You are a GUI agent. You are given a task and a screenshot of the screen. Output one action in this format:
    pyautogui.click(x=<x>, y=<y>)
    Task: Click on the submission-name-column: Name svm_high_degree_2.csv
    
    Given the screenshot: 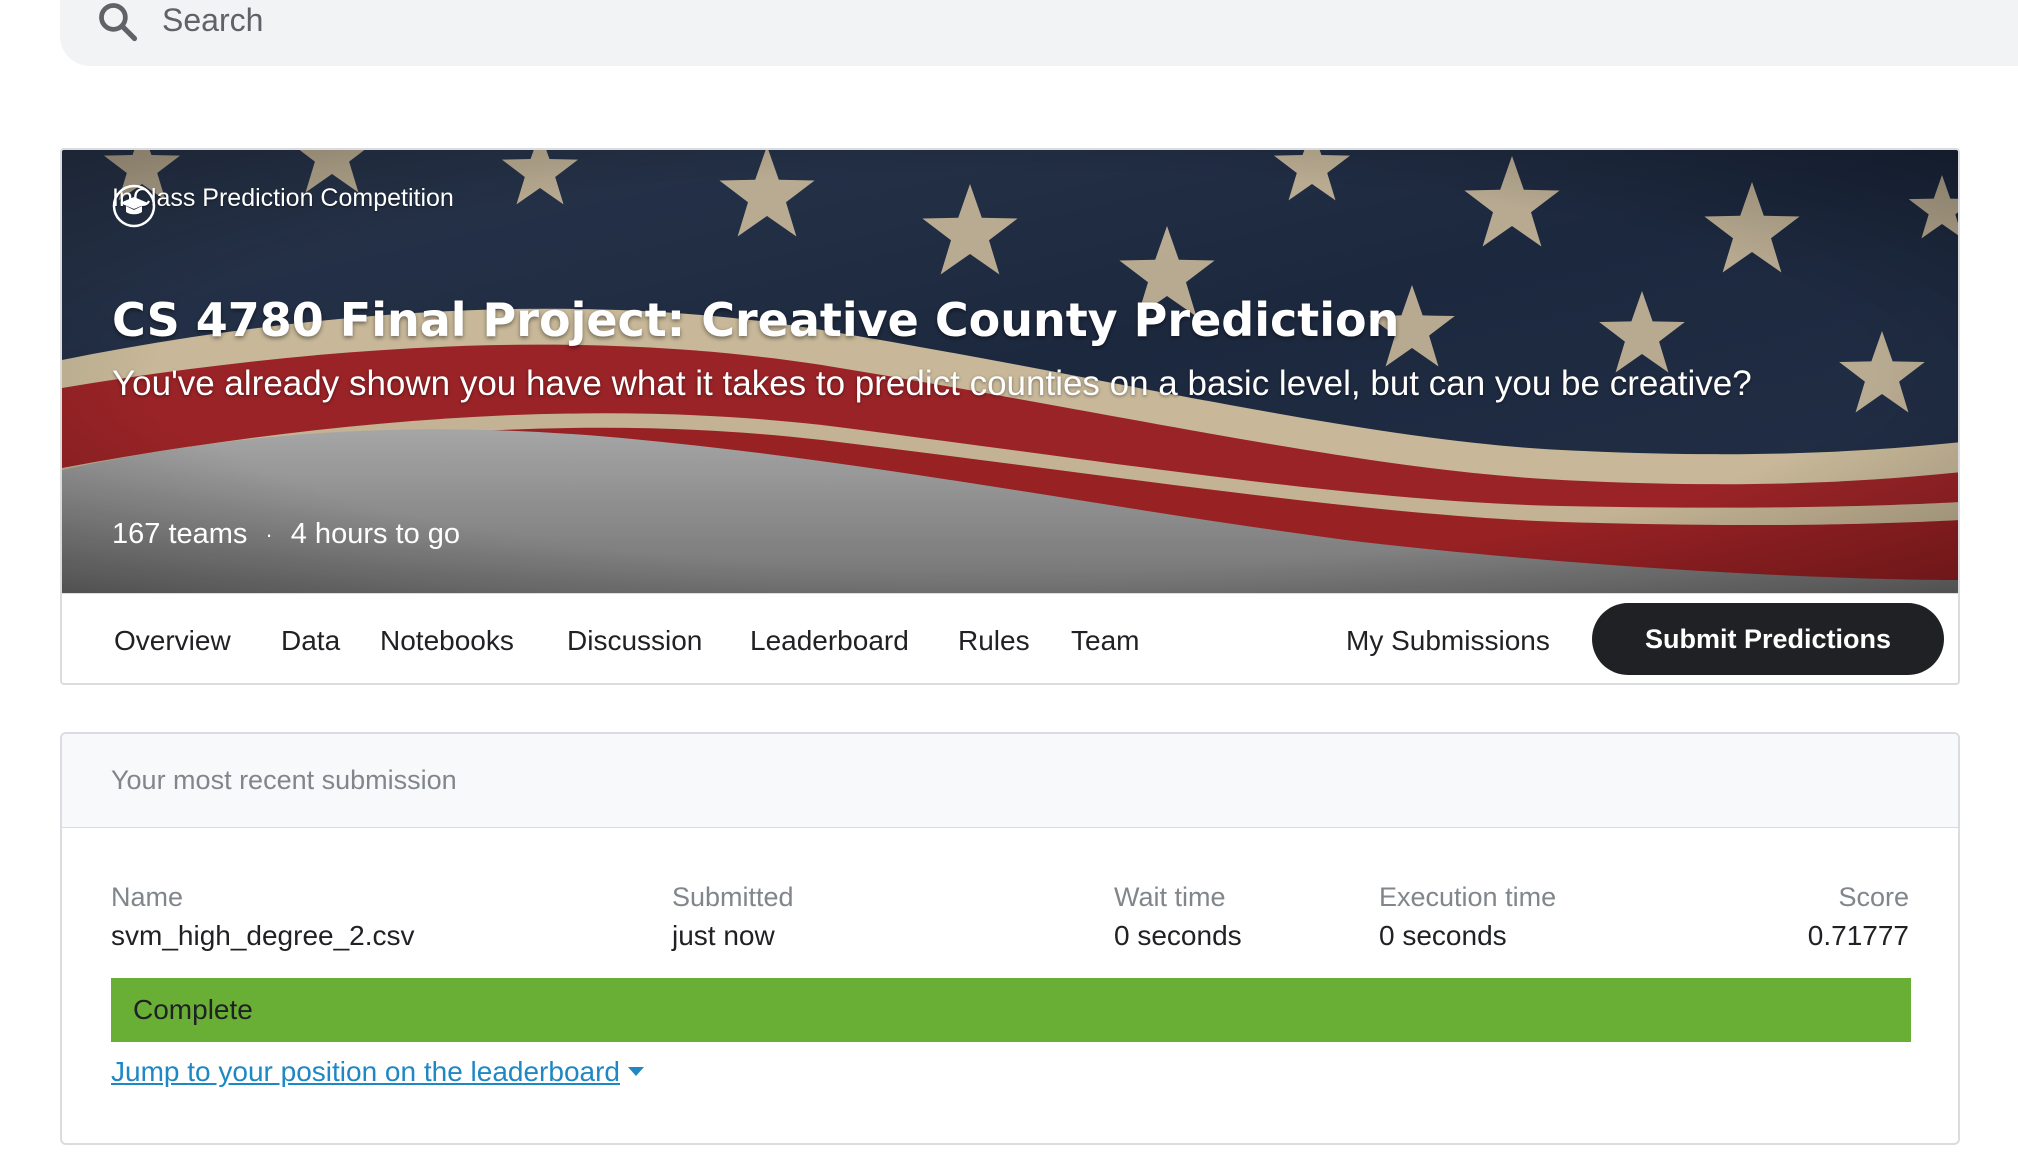 What is the action you would take?
    pyautogui.click(x=263, y=917)
    